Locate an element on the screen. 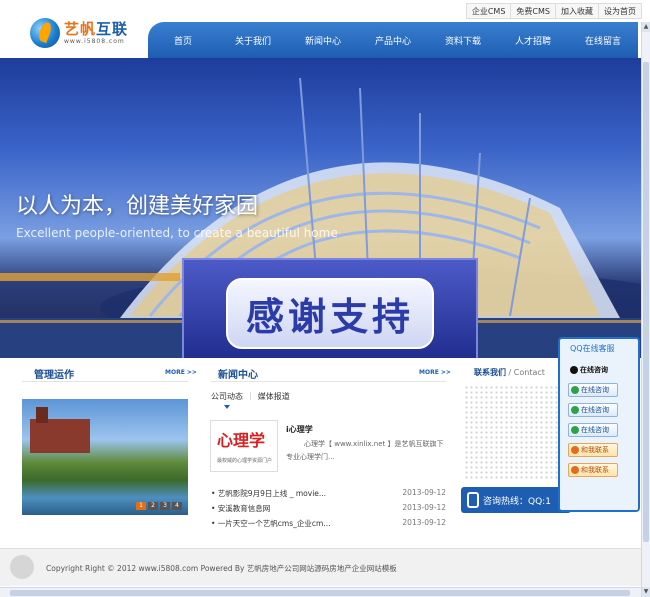 This screenshot has width=650, height=597. tab-company-news: 公司动态 is located at coordinates (227, 396).